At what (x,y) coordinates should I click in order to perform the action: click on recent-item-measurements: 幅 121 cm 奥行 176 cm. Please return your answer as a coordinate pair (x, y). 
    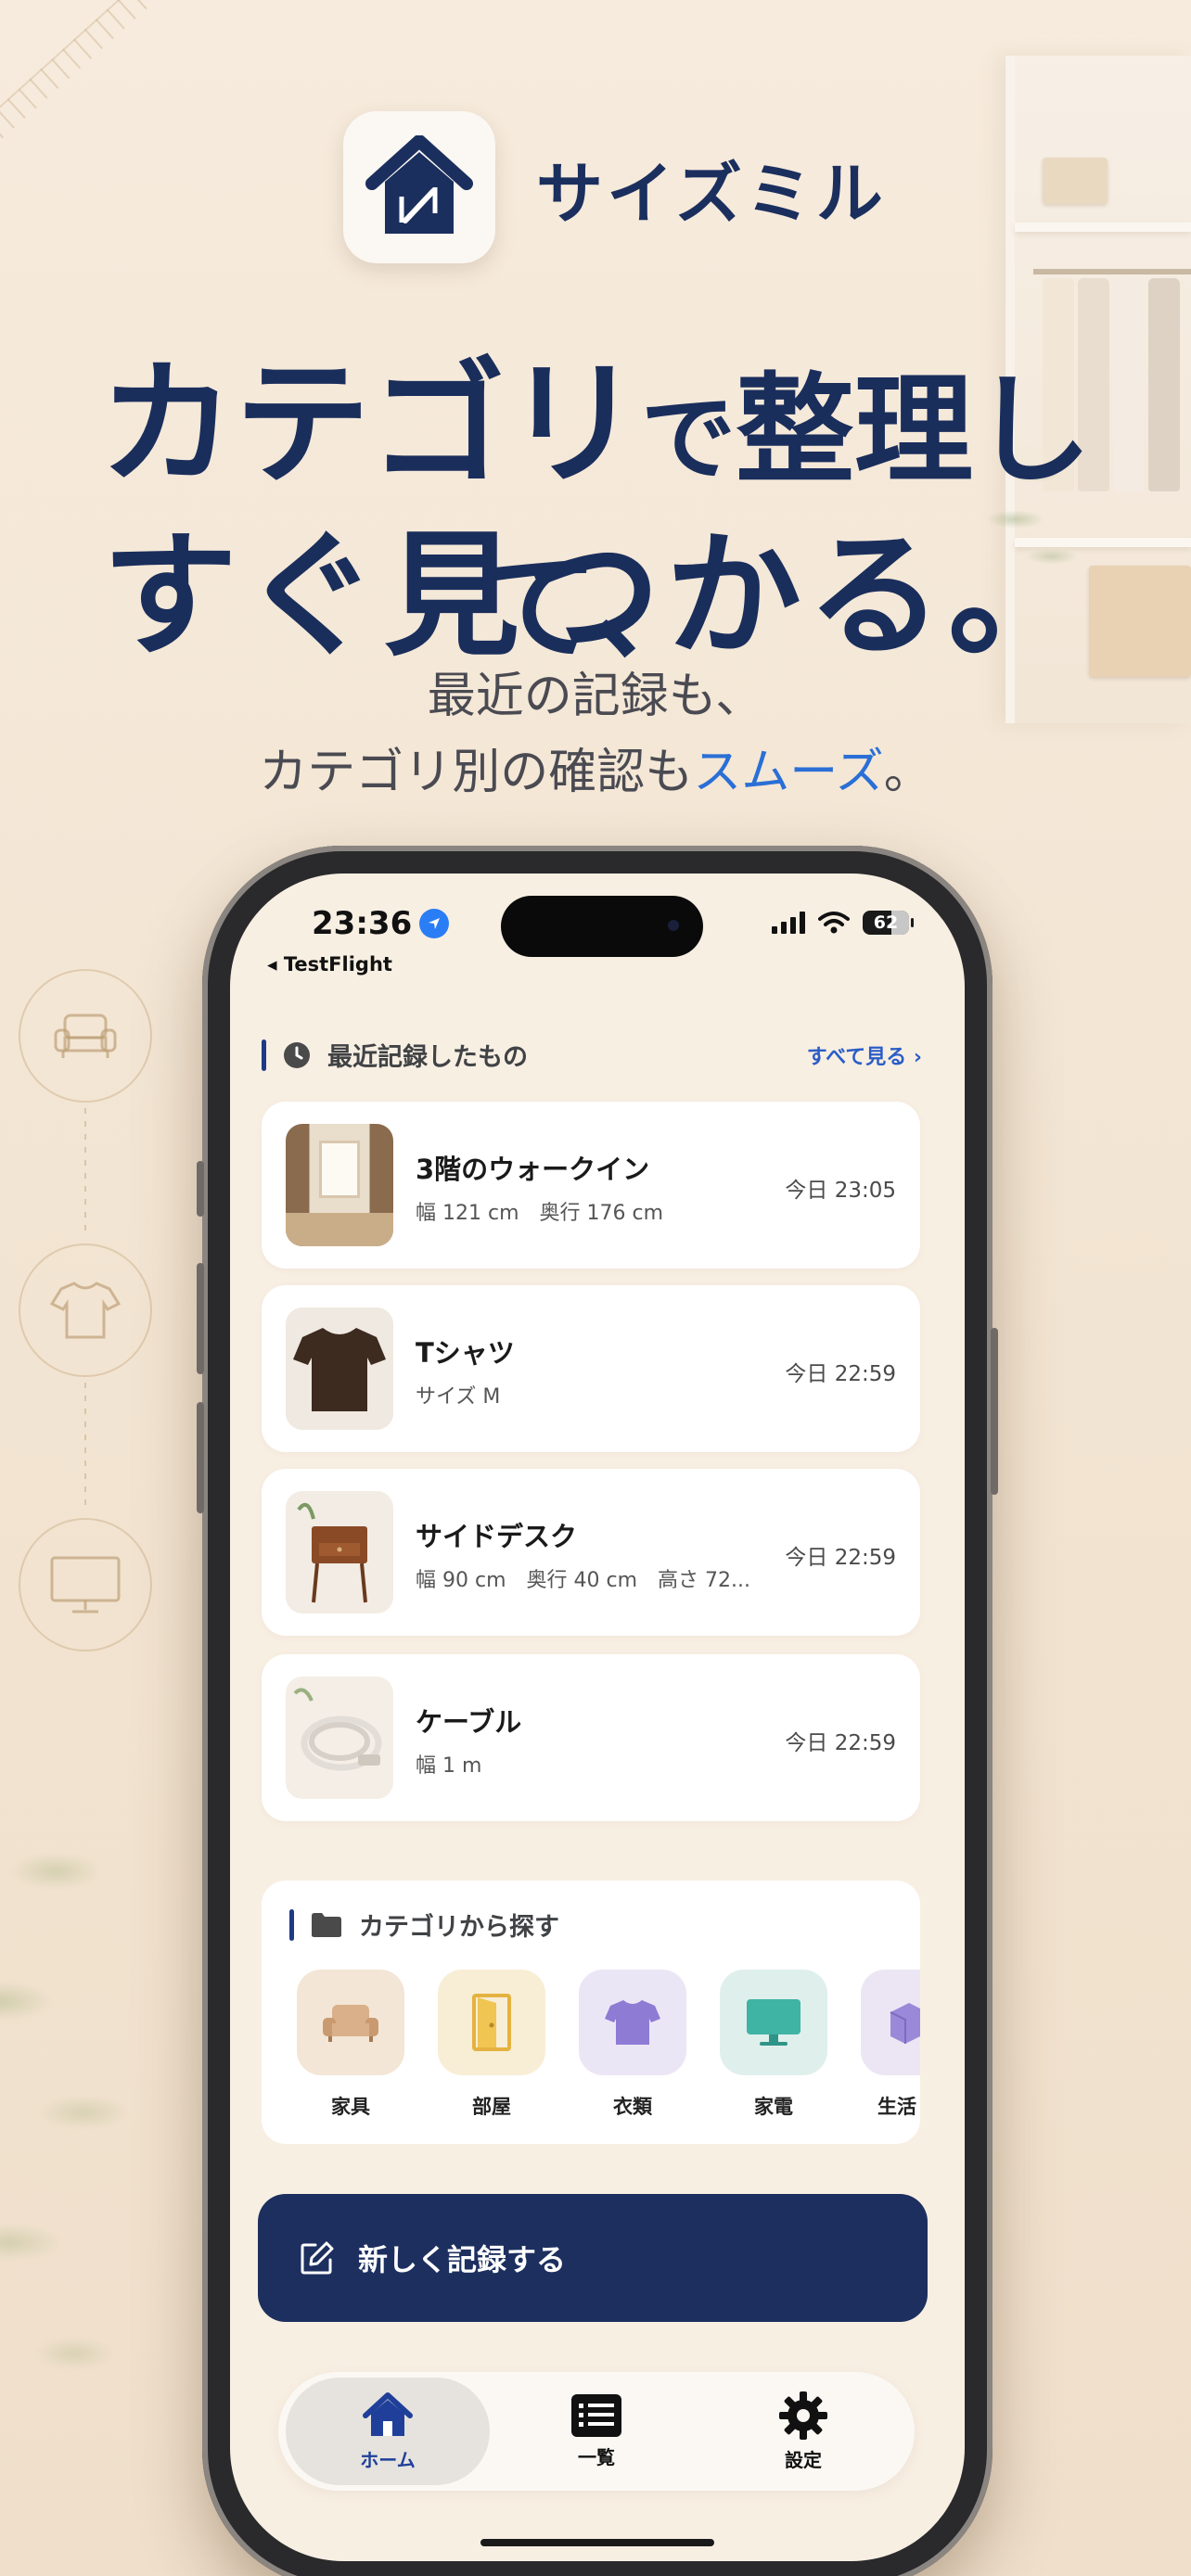
    Looking at the image, I should click on (540, 1213).